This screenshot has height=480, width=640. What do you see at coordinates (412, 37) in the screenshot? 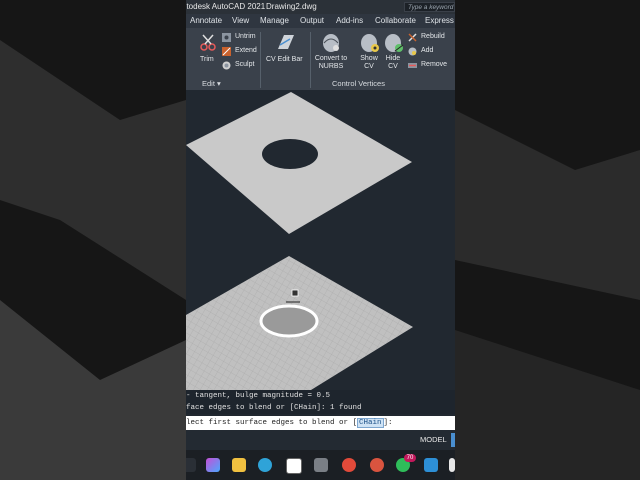
I see `rebuild-icon` at bounding box center [412, 37].